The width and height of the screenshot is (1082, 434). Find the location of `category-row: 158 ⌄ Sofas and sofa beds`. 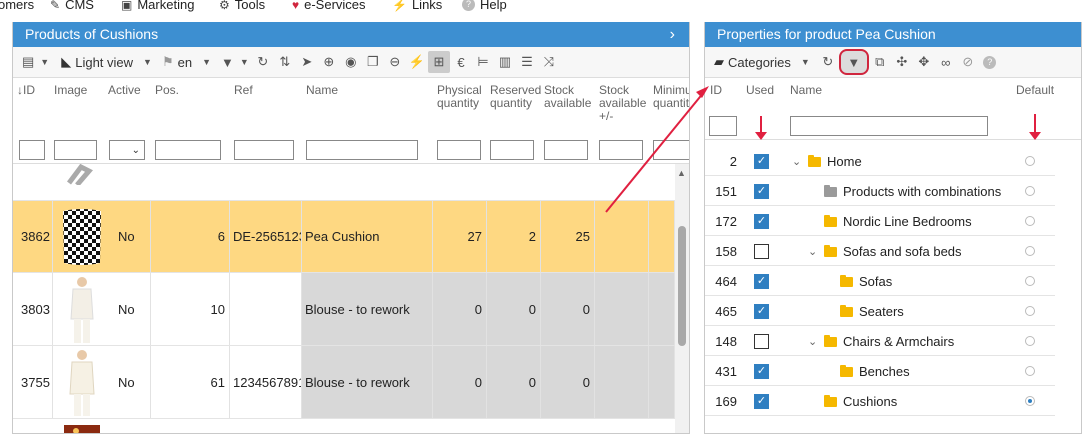

category-row: 158 ⌄ Sofas and sofa beds is located at coordinates (880, 251).